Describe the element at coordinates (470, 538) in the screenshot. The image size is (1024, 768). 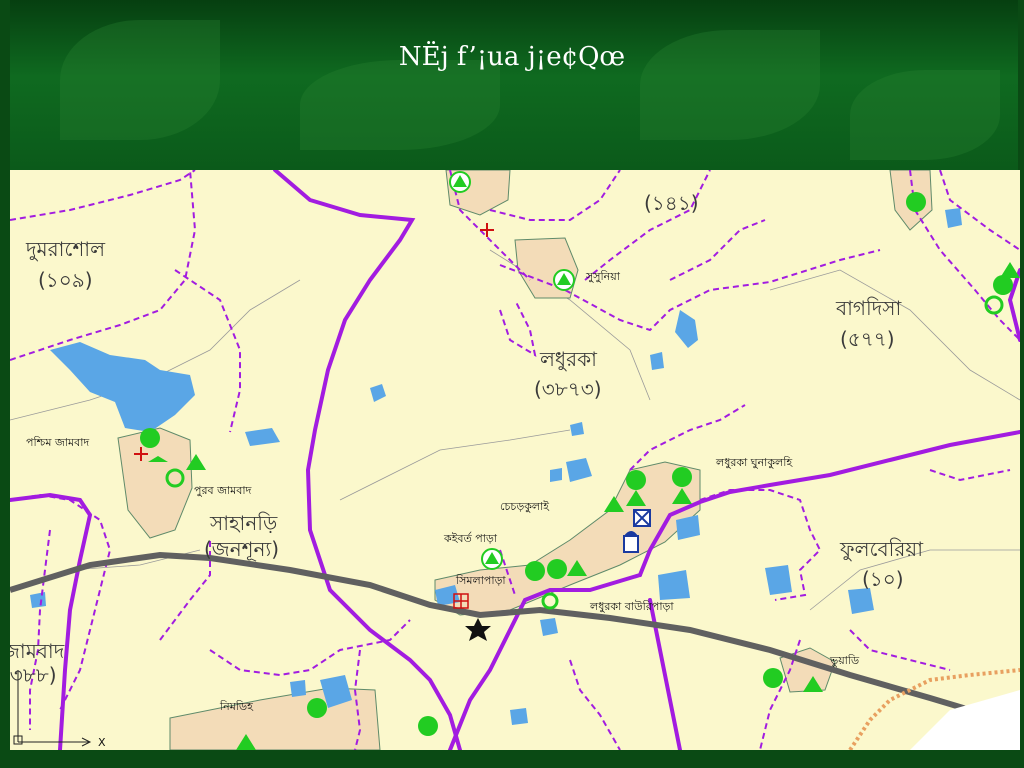
I see `village-label-kaibartapara: কইবর্ত পাড়া` at that location.